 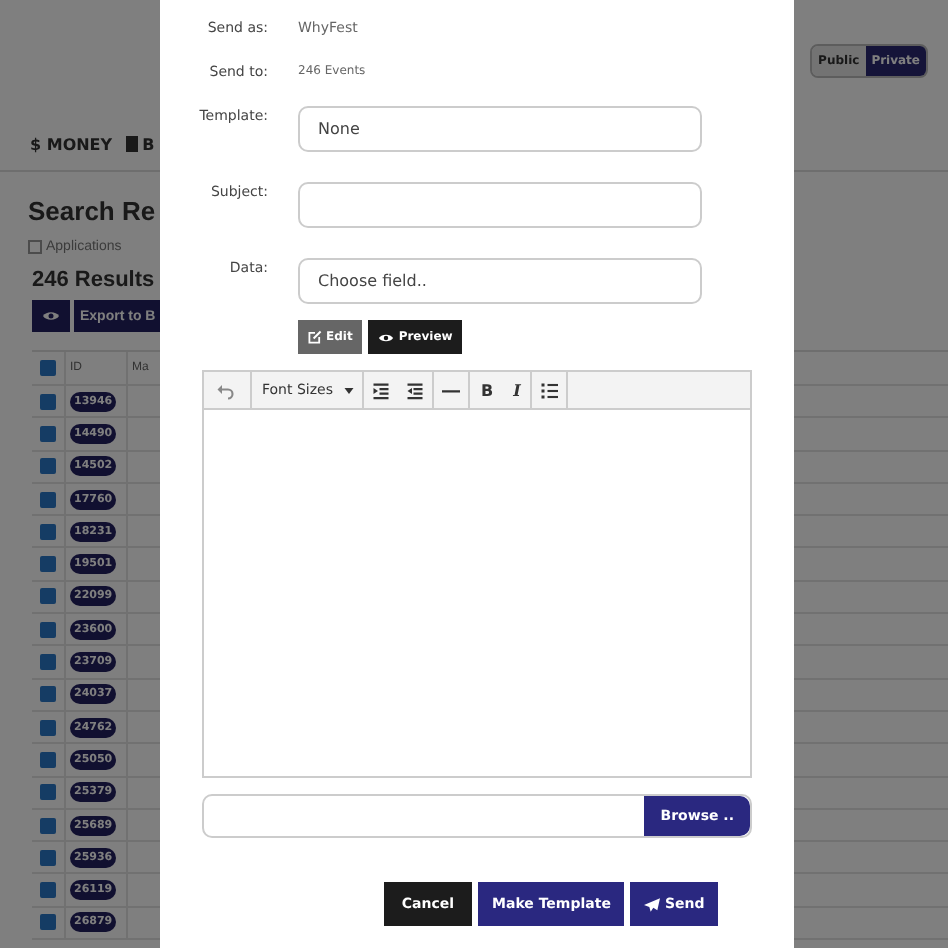 I want to click on italic-button: I, so click(x=517, y=390).